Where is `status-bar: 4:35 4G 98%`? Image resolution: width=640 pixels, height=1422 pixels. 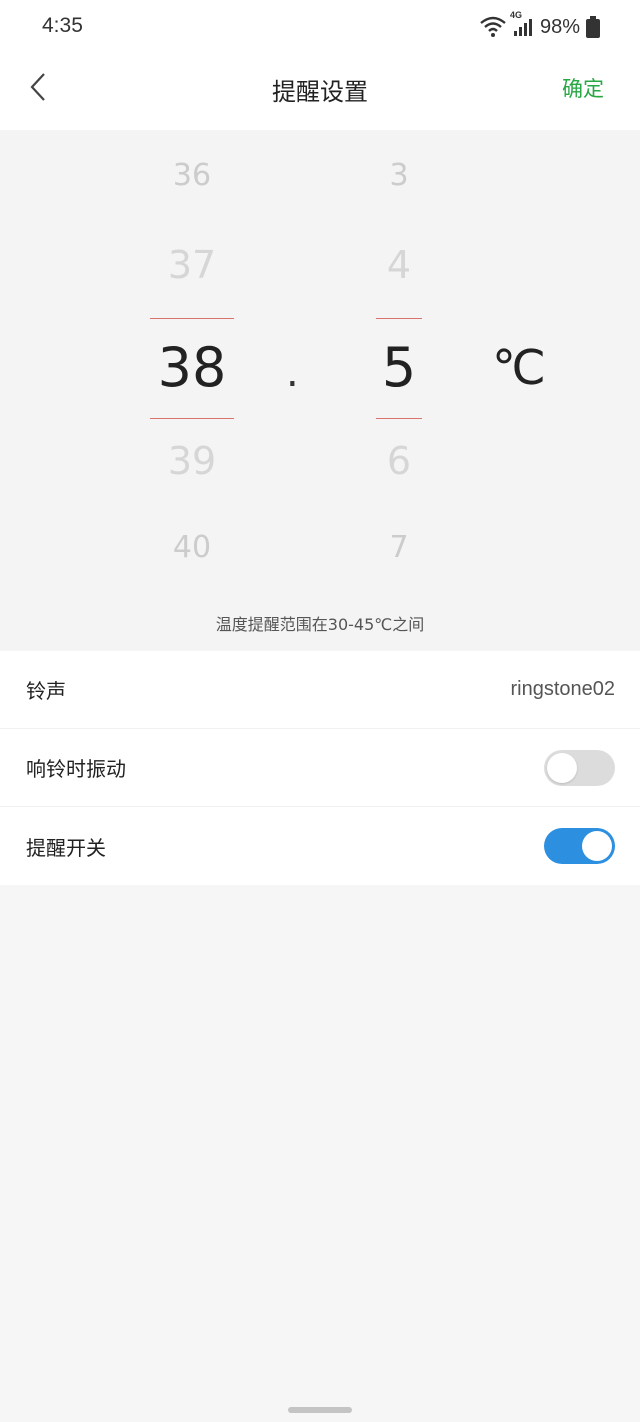
status-bar: 4:35 4G 98% is located at coordinates (320, 28).